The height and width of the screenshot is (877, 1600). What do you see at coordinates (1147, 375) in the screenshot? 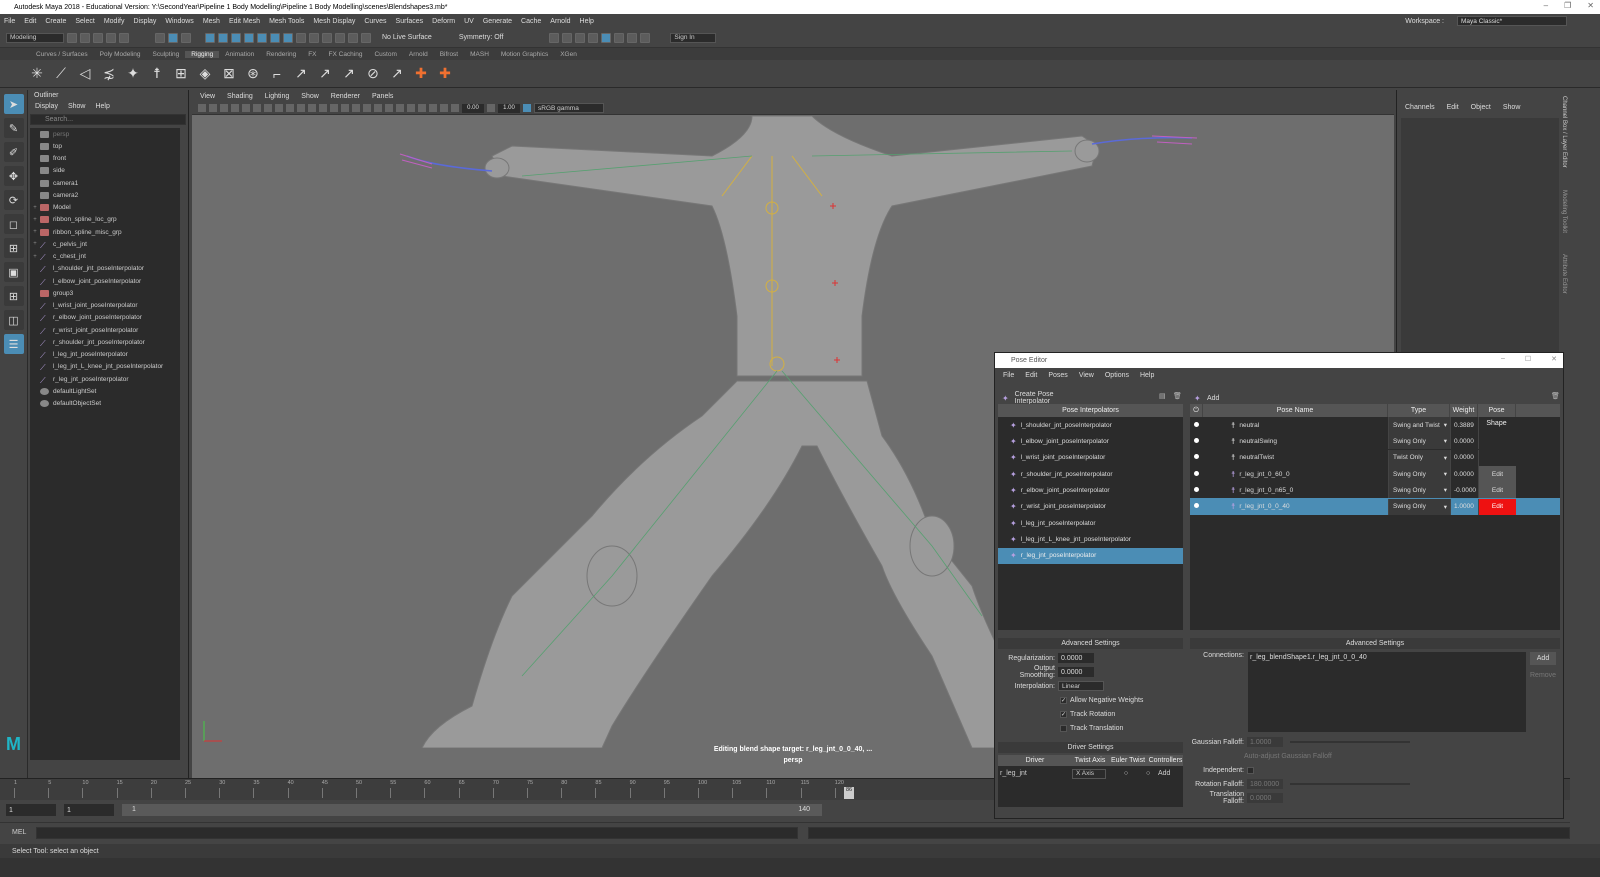
I see `pe-menu-help: Help` at bounding box center [1147, 375].